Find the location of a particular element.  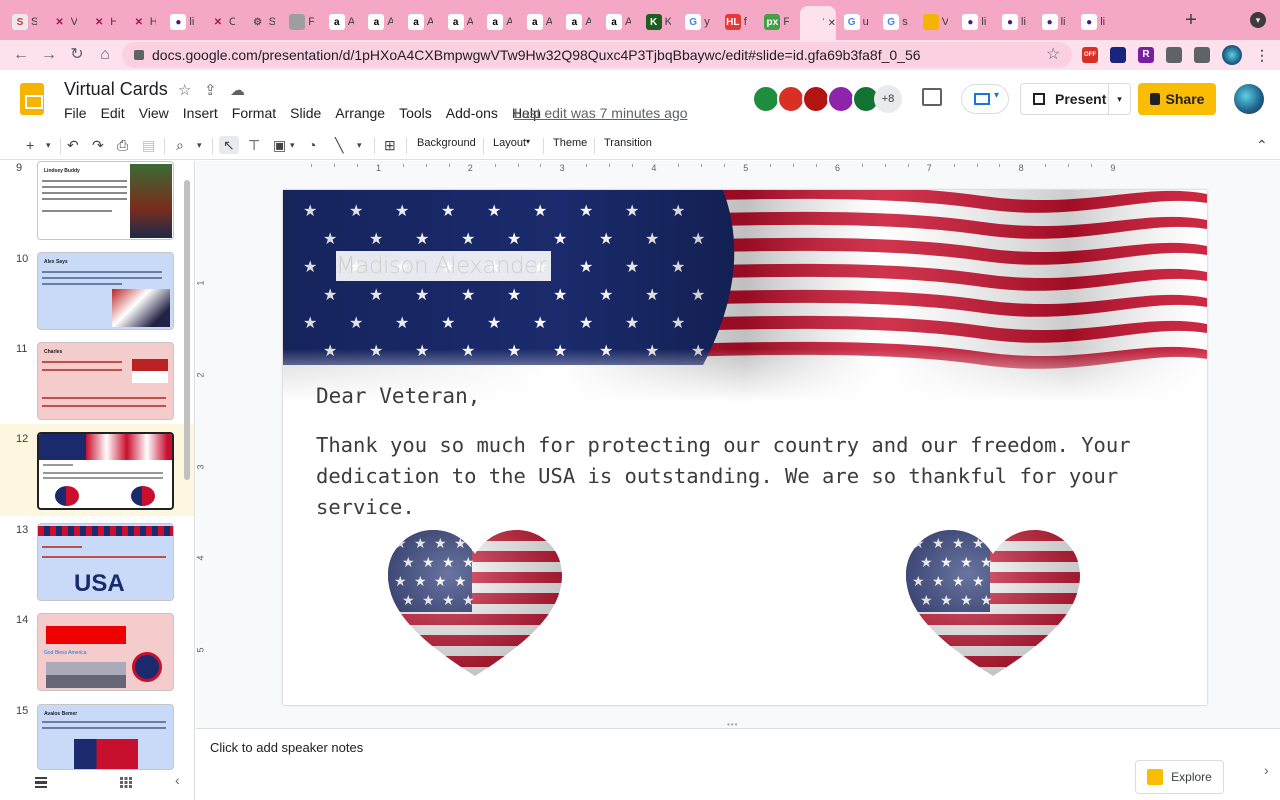

menu-edit: Edit is located at coordinates (113, 113).